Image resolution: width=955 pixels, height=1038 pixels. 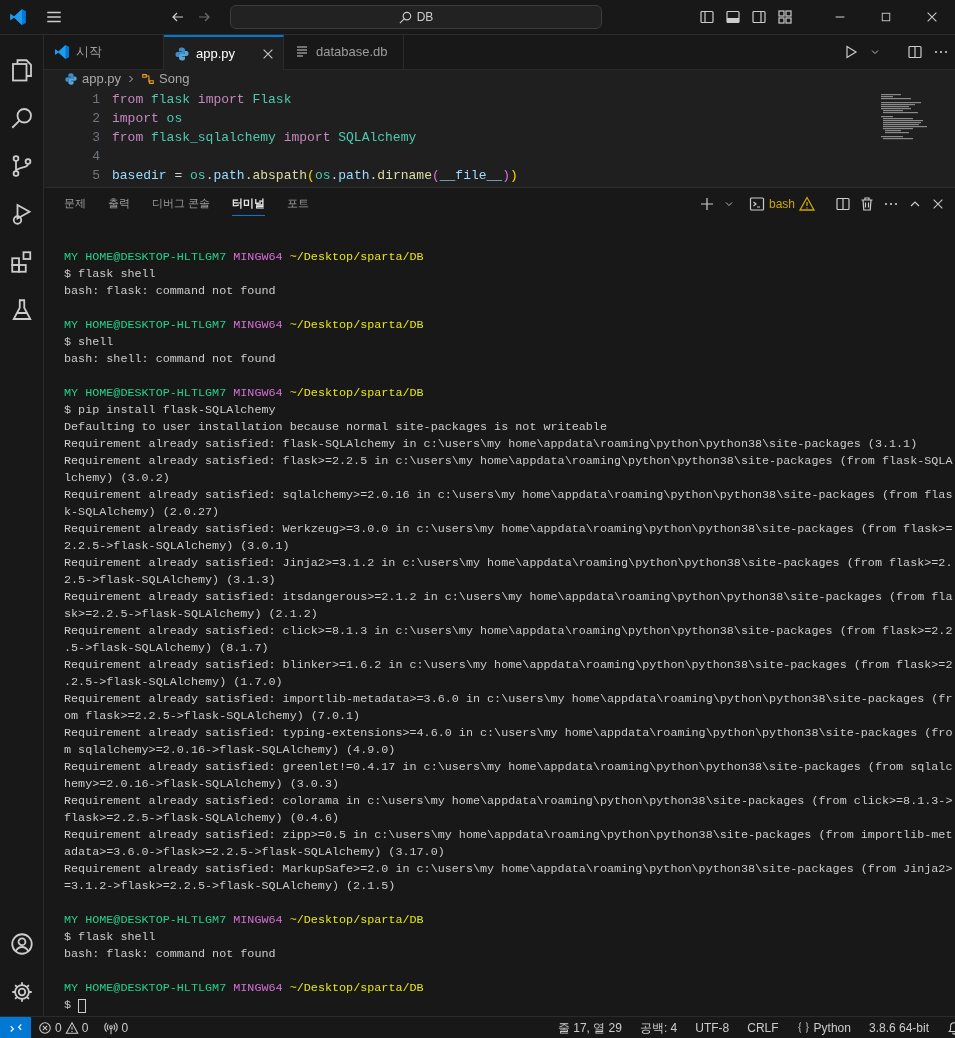 What do you see at coordinates (302, 52) in the screenshot?
I see `file-lines-icon` at bounding box center [302, 52].